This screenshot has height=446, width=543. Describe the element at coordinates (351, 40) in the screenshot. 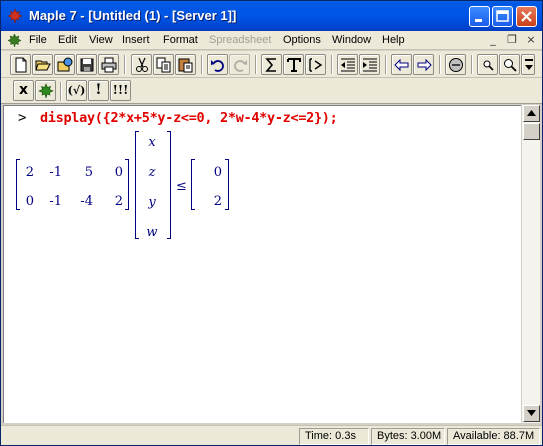

I see `menu-window: Window` at that location.